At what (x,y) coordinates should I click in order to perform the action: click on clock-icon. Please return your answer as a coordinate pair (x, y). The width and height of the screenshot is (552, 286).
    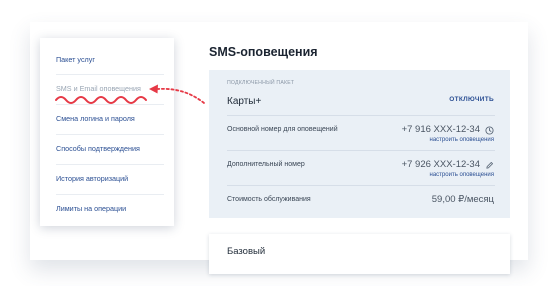
    Looking at the image, I should click on (489, 130).